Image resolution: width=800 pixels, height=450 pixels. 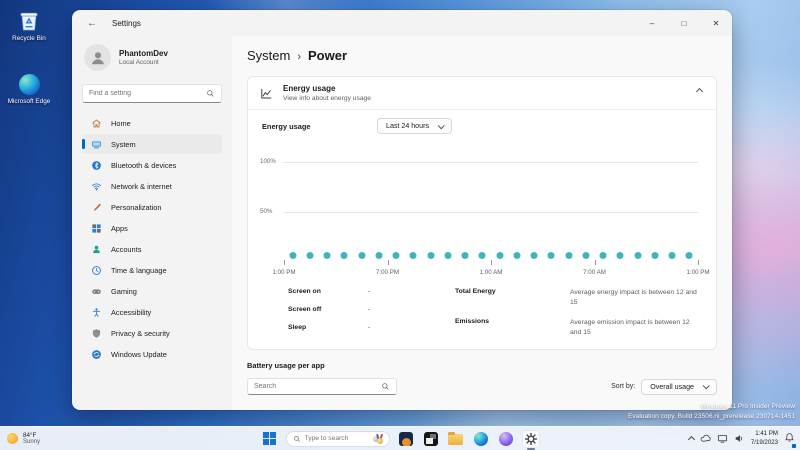 I want to click on sidebar-item-label: Home, so click(x=121, y=123).